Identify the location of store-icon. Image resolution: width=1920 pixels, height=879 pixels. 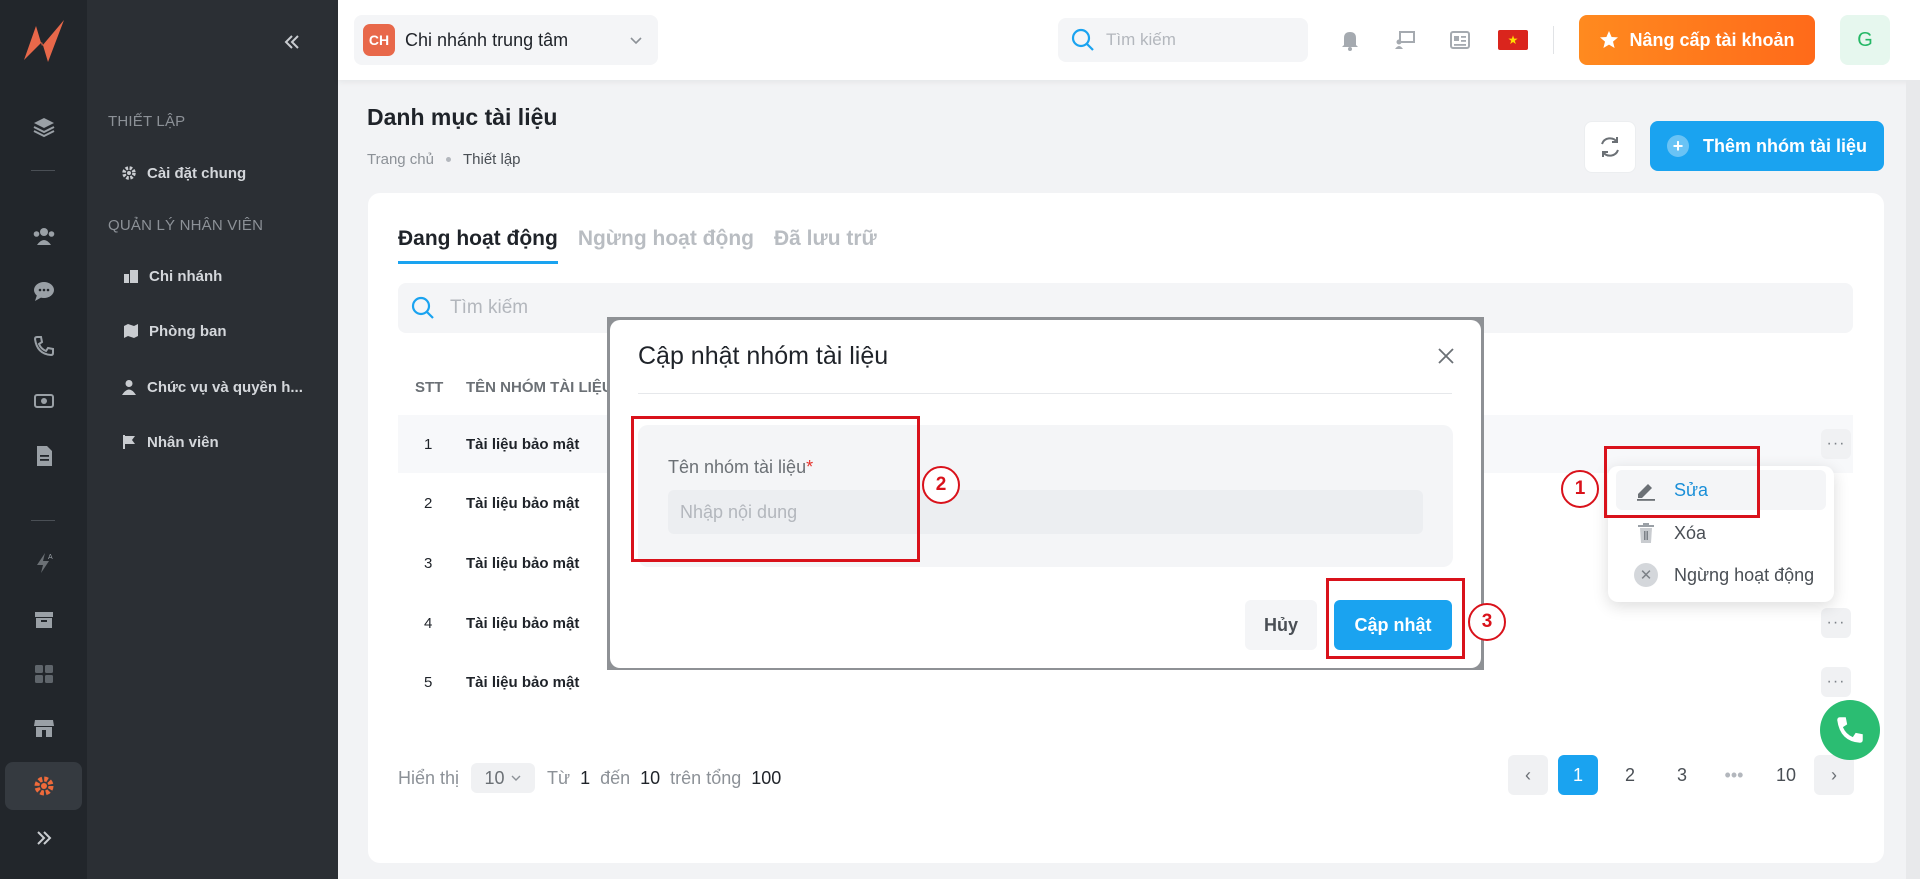
(44, 728).